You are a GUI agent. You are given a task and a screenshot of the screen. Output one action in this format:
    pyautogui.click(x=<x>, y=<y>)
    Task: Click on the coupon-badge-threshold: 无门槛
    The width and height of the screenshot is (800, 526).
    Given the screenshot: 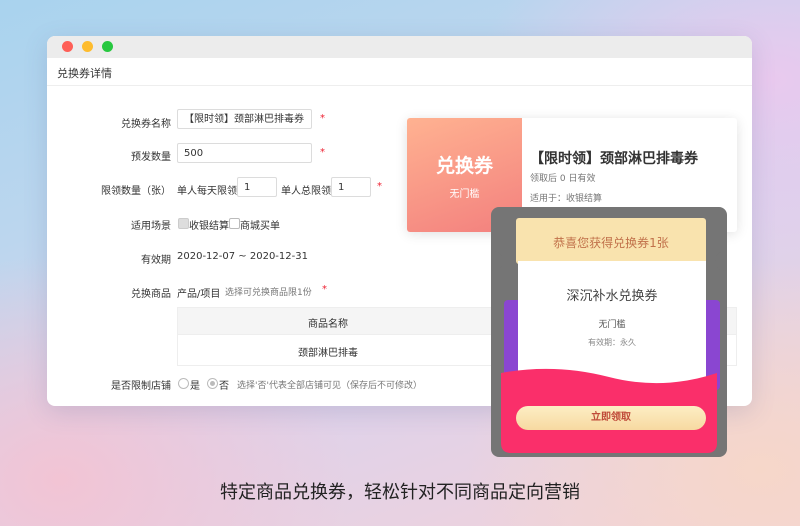 What is the action you would take?
    pyautogui.click(x=464, y=194)
    